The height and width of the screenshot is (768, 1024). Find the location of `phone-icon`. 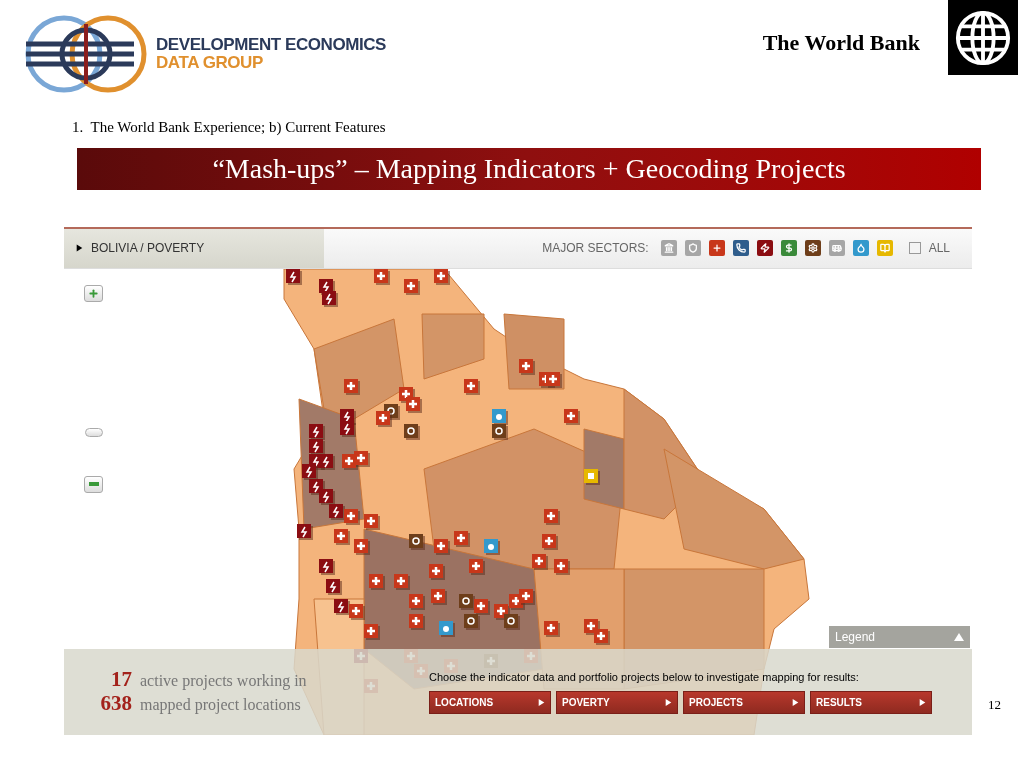

phone-icon is located at coordinates (740, 248).